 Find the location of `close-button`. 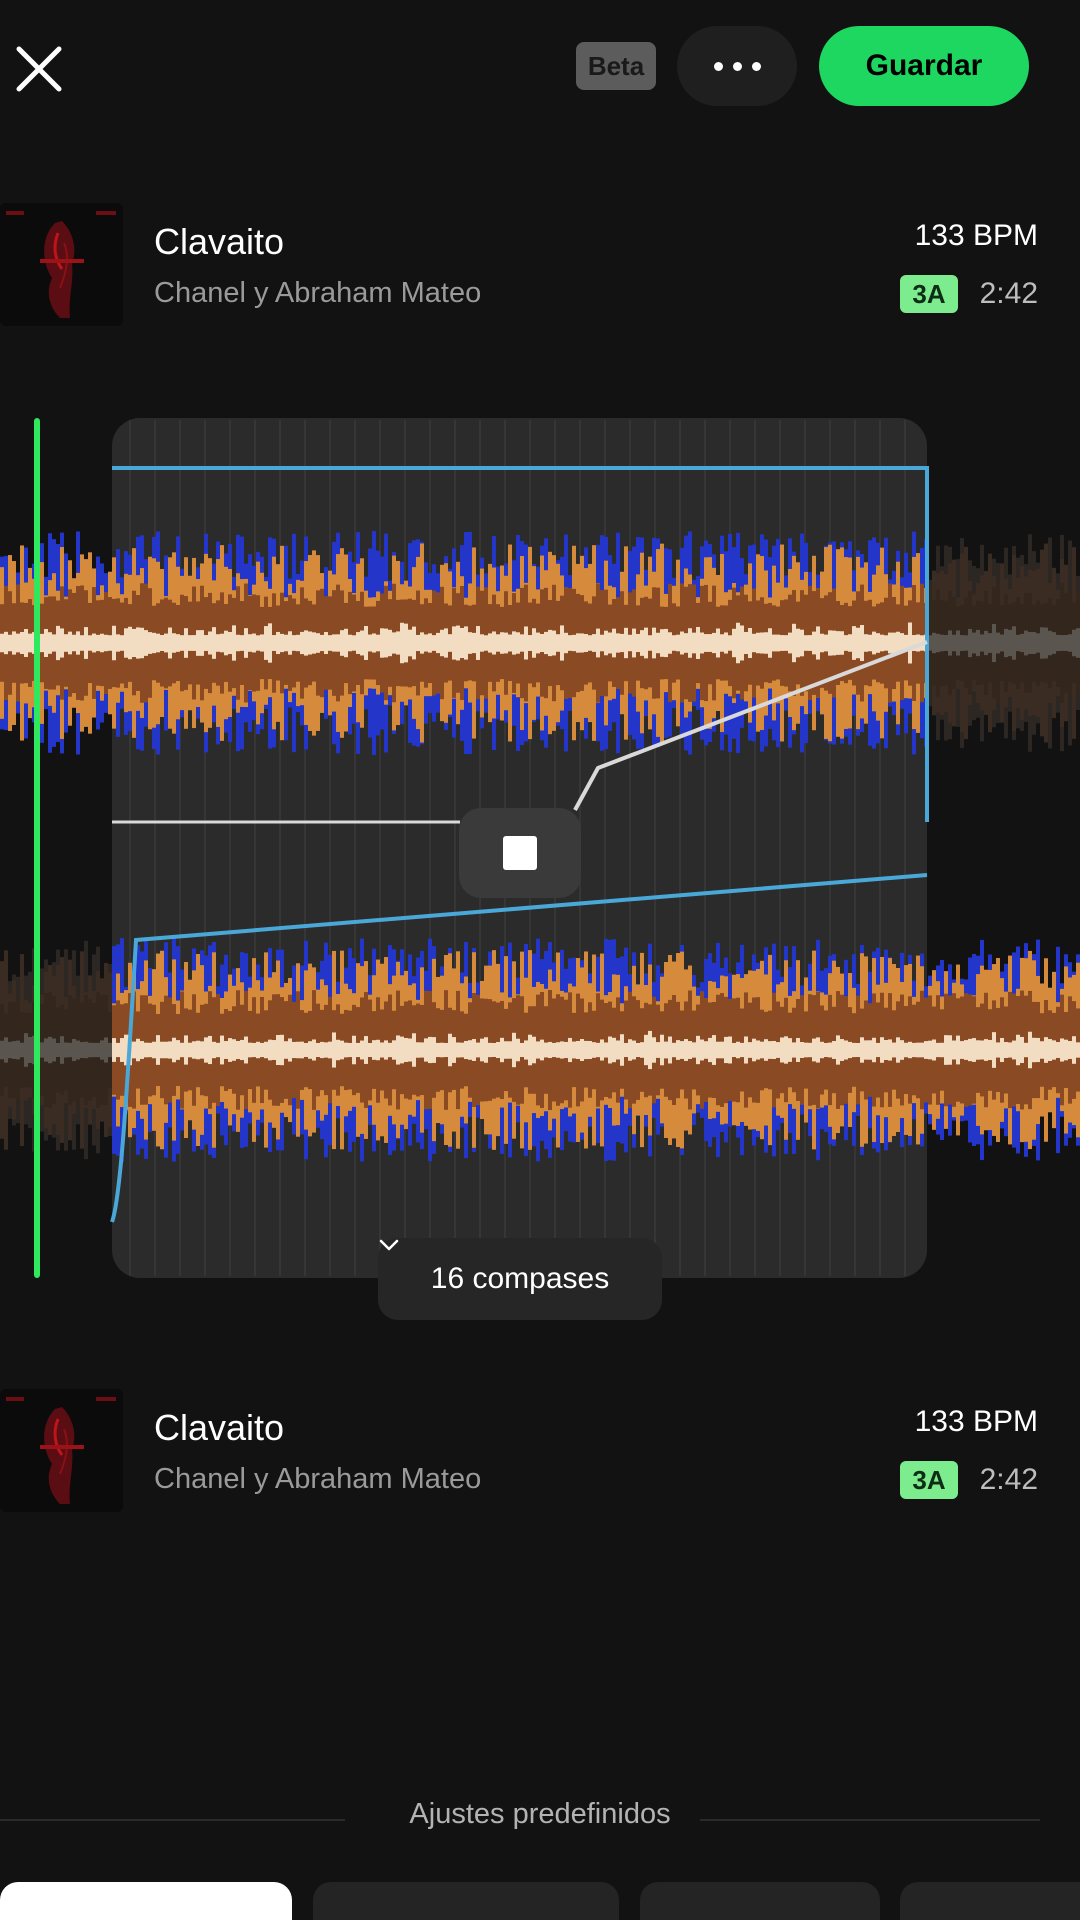

close-button is located at coordinates (39, 69).